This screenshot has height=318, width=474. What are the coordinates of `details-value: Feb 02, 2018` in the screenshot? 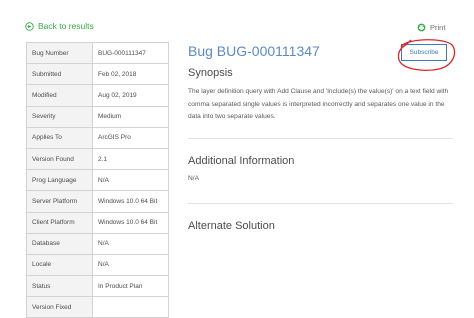 It's located at (130, 74).